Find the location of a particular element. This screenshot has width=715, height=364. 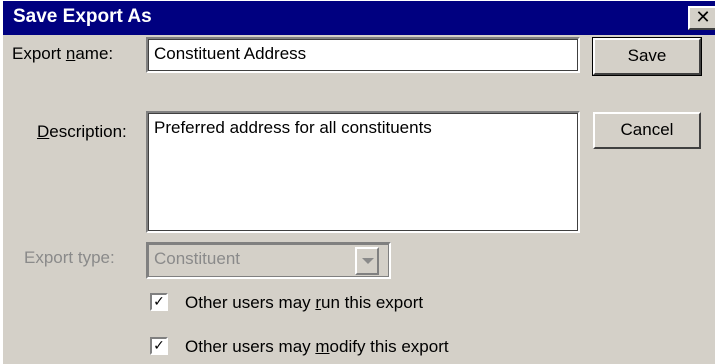

allow-modify-label: Other users may modify this export is located at coordinates (317, 347).